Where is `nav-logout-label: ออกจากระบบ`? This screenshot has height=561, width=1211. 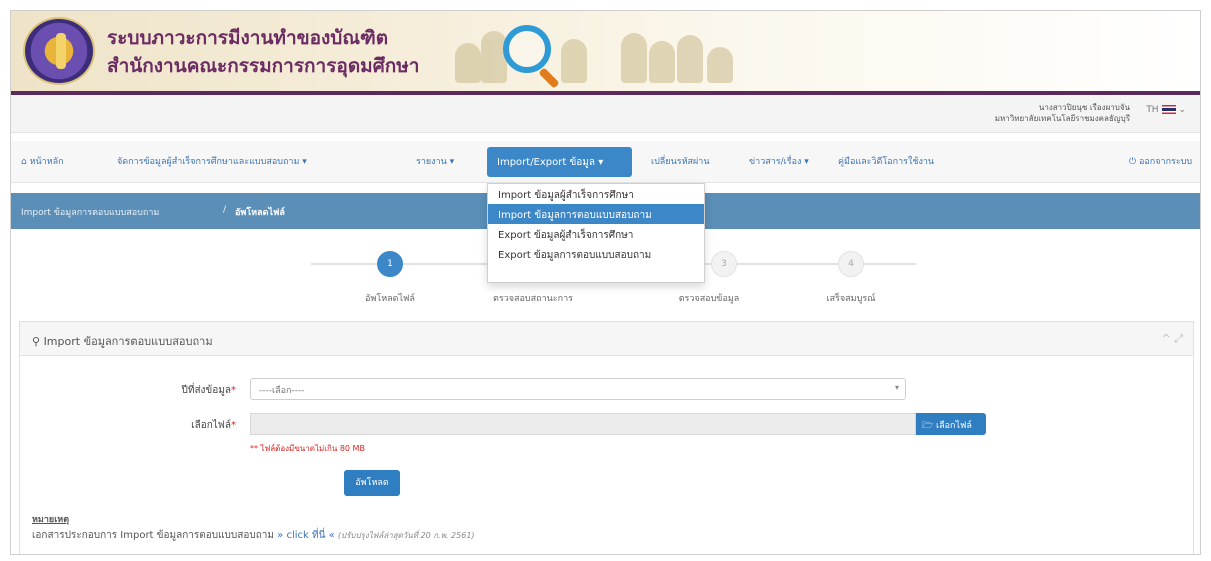 nav-logout-label: ออกจากระบบ is located at coordinates (1166, 162).